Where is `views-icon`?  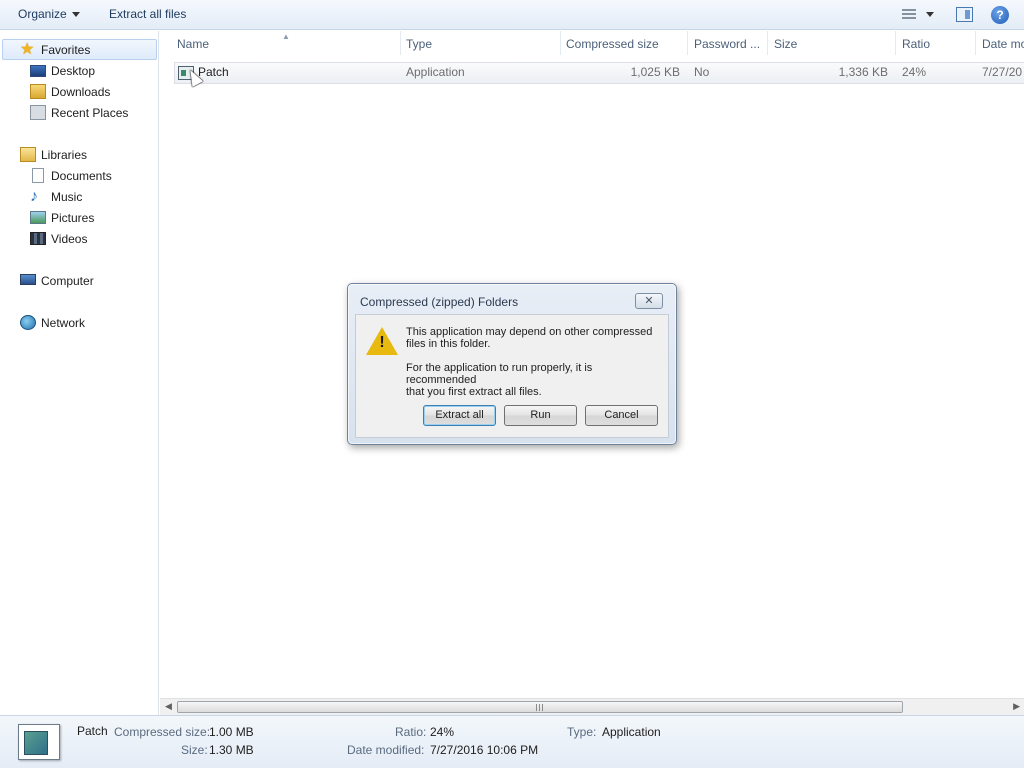
views-icon is located at coordinates (909, 15).